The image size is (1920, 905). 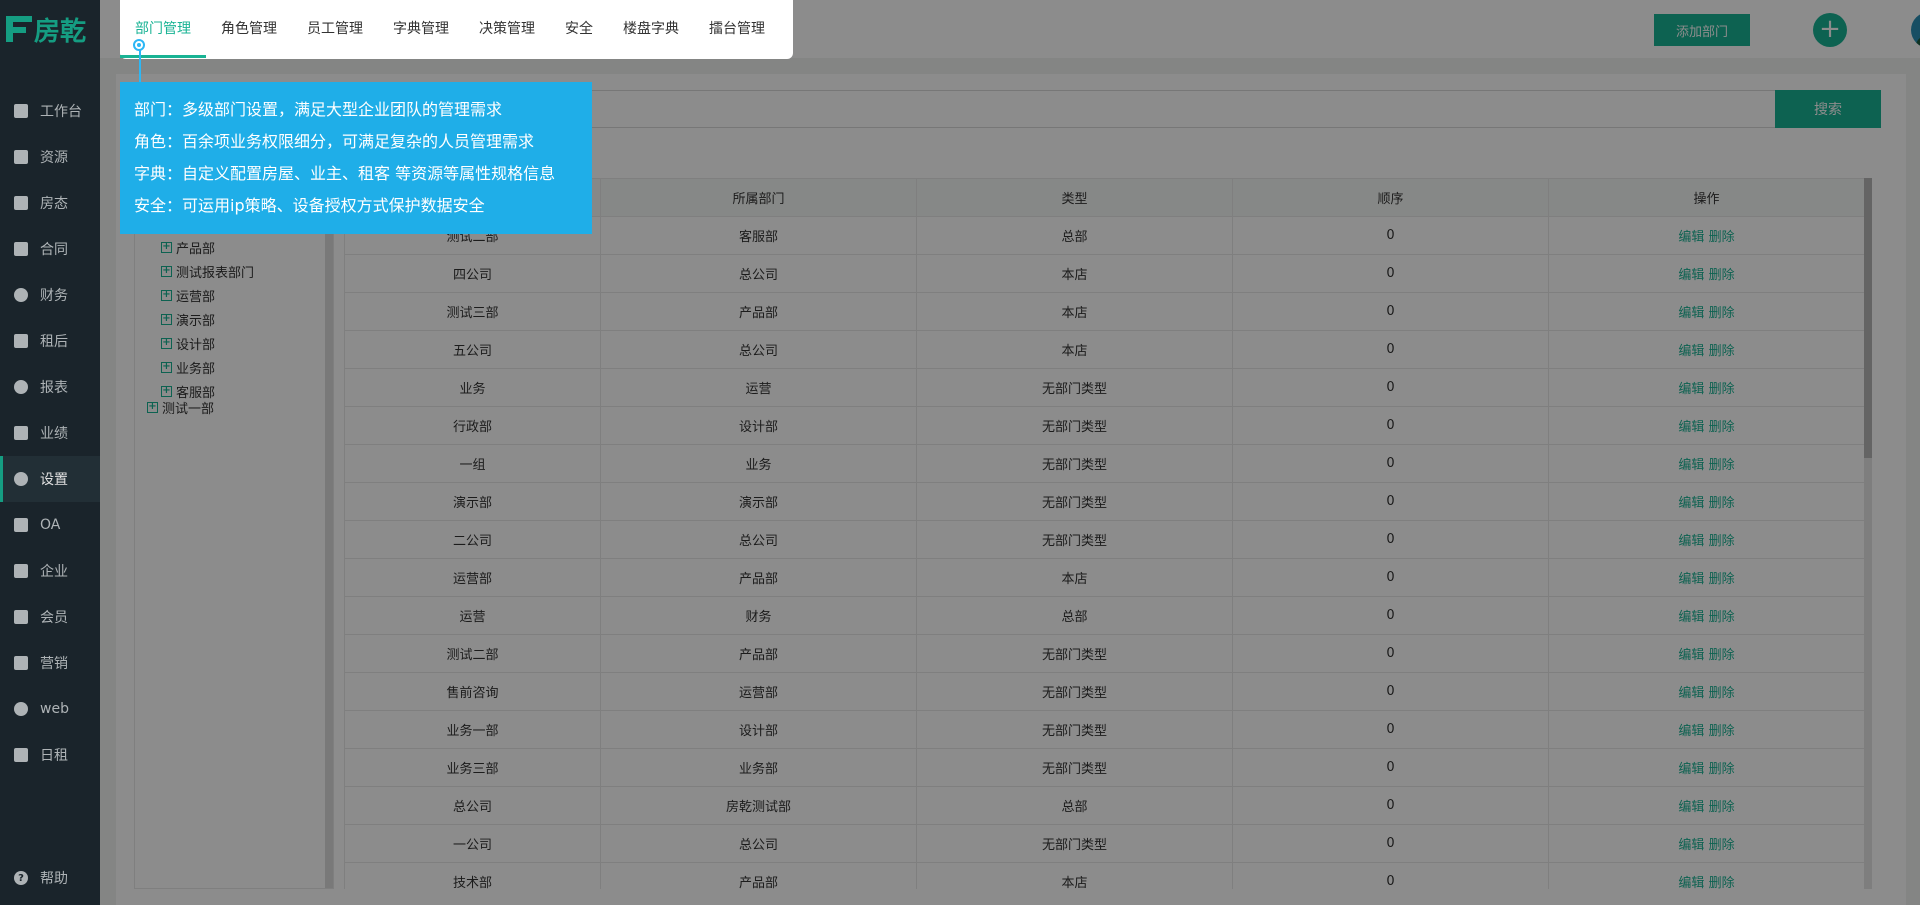 I want to click on overlay-dim-sidebar, so click(x=50, y=452).